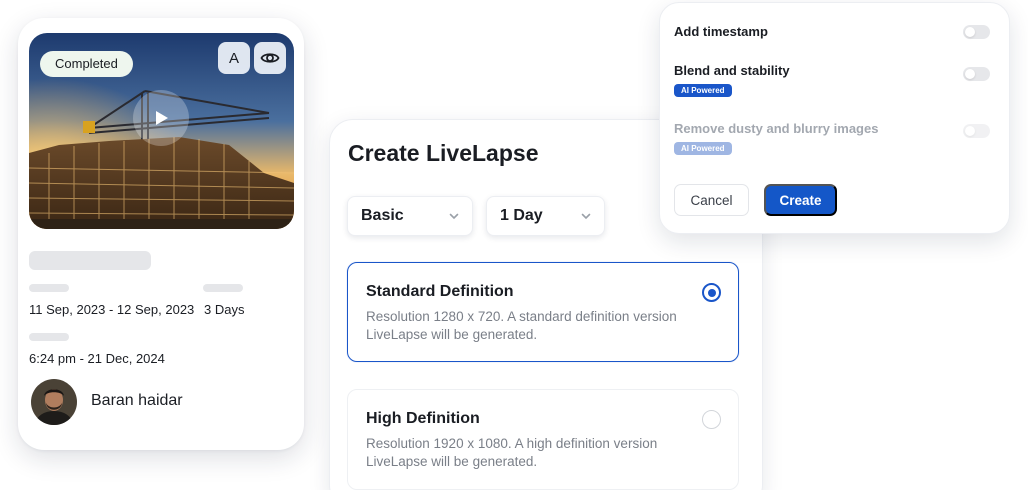 Image resolution: width=1028 pixels, height=490 pixels. I want to click on radio-standard-definition, so click(711, 292).